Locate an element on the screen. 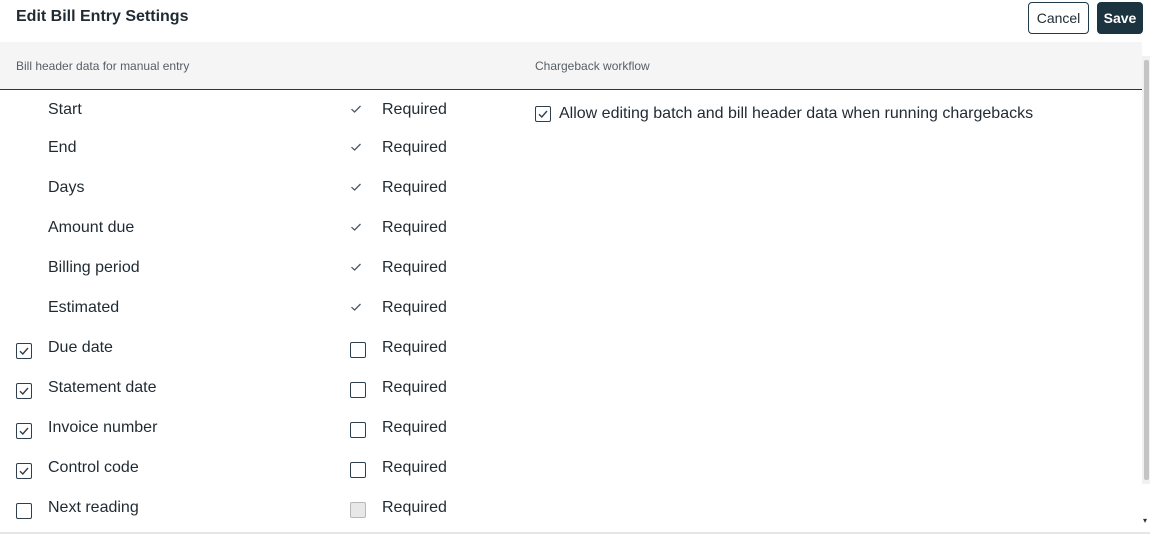 This screenshot has height=534, width=1150. field-row: Start Required is located at coordinates (250, 112).